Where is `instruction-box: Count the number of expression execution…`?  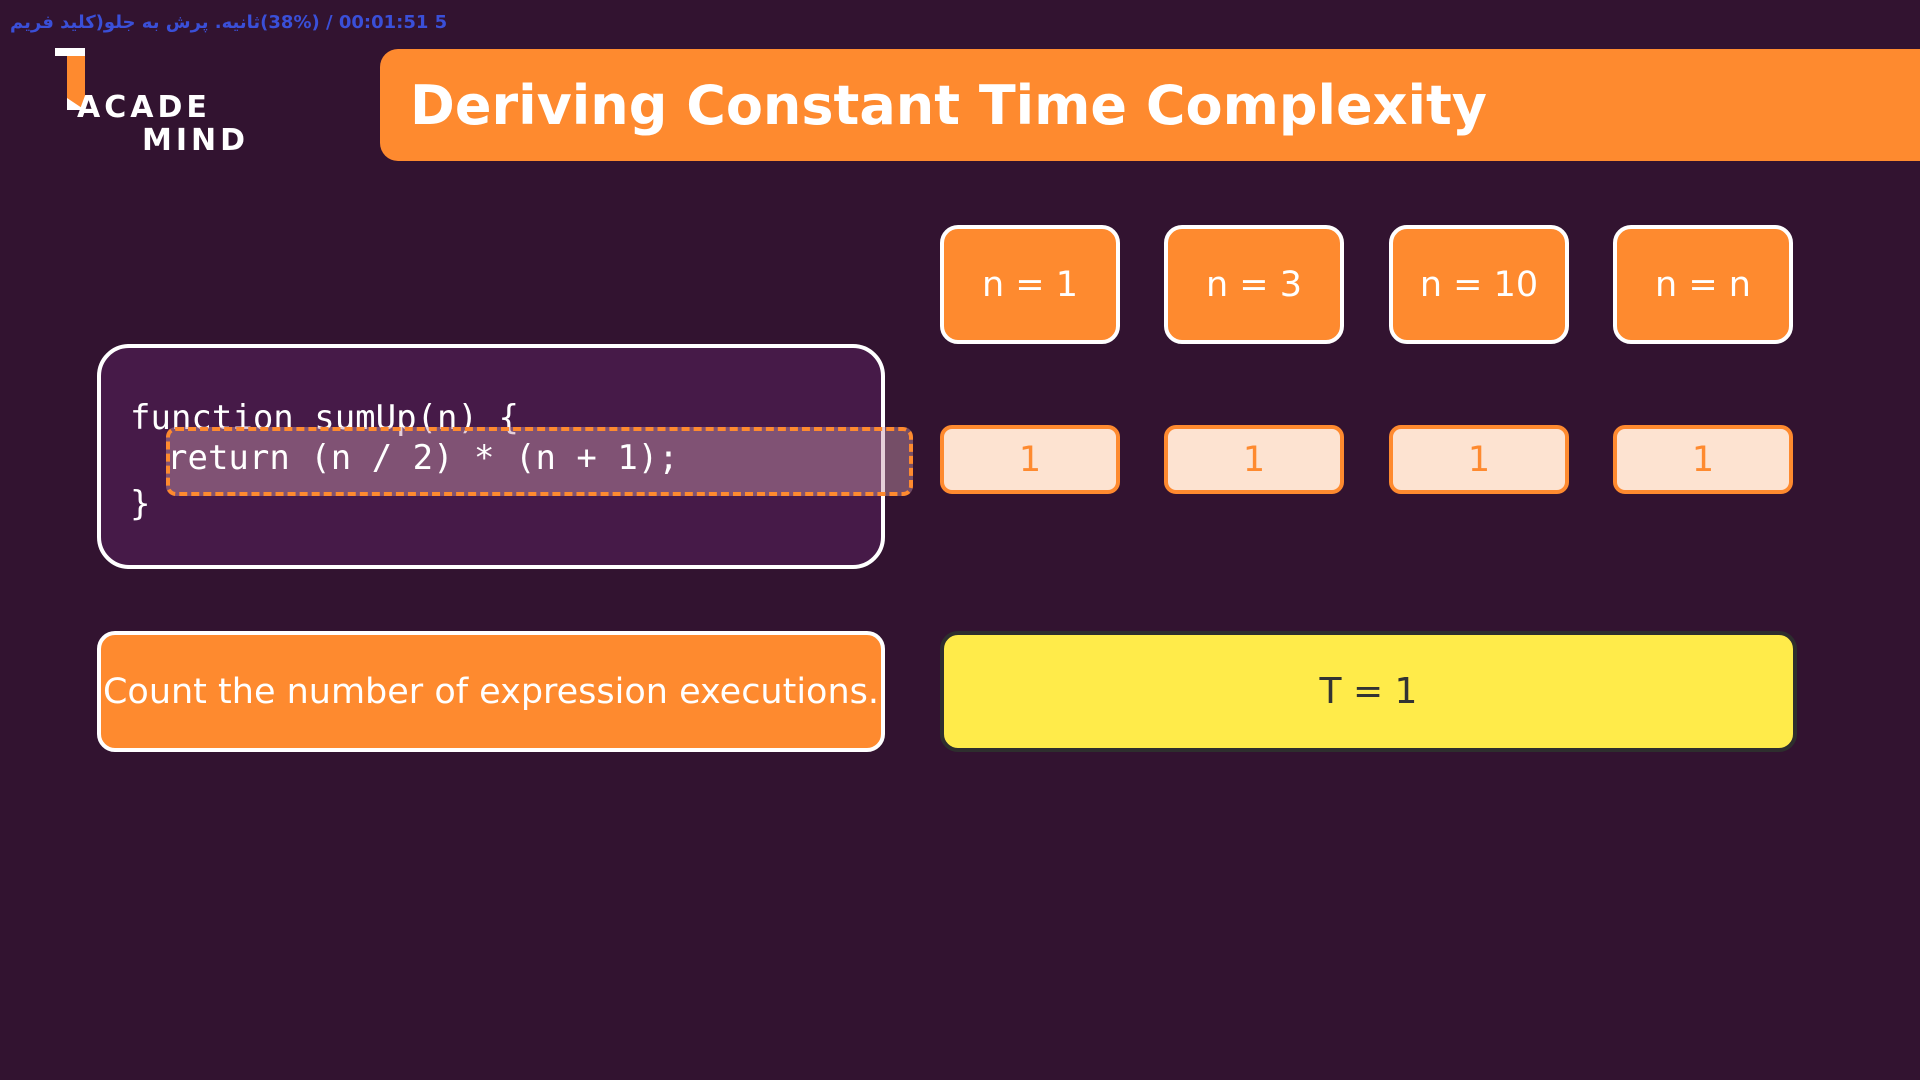
instruction-box: Count the number of expression execution… is located at coordinates (491, 691).